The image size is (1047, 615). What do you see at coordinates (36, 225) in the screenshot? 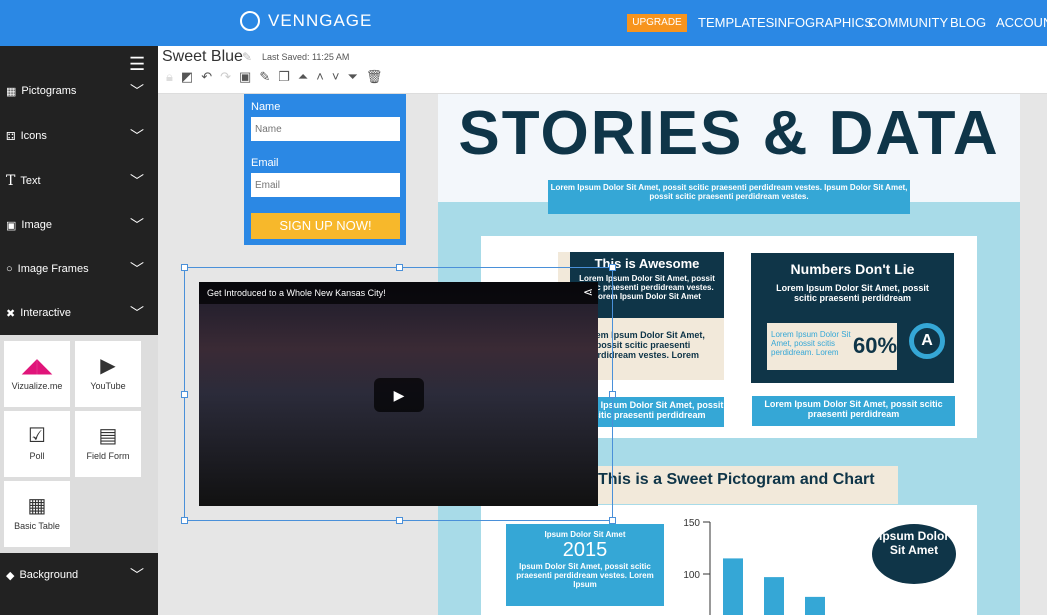
I see `label: Image` at bounding box center [36, 225].